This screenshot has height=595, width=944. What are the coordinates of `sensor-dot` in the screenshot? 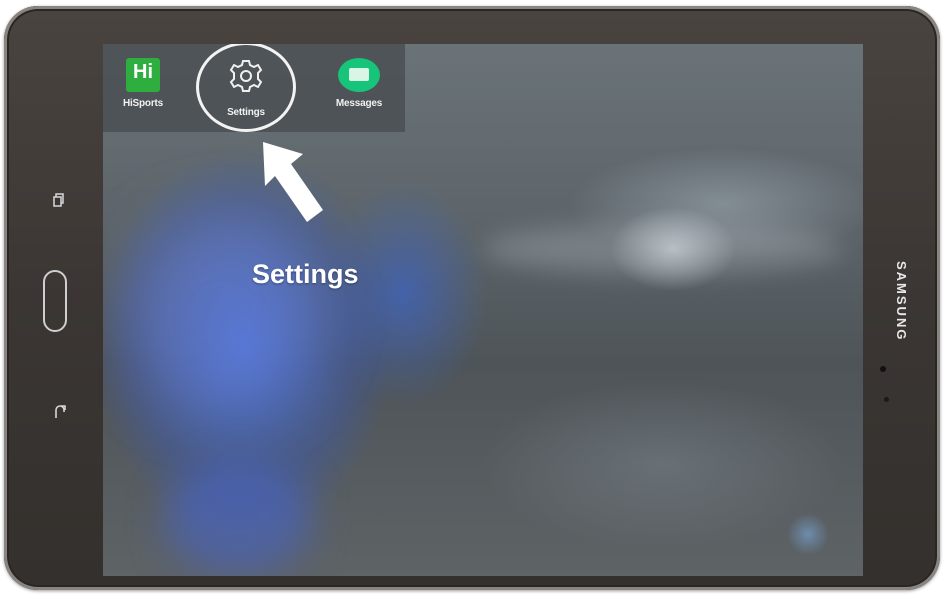 It's located at (883, 369).